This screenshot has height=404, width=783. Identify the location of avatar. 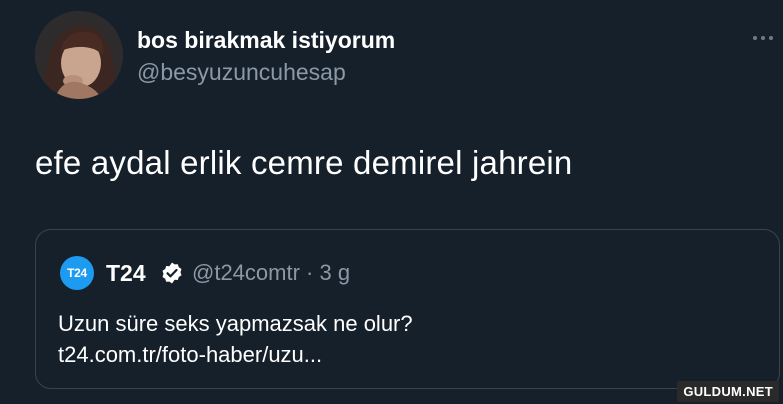
(79, 55).